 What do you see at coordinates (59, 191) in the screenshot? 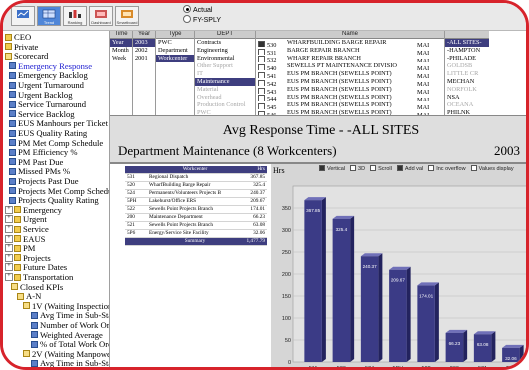
I see `tree-item: Projects Met Comp Schedule` at bounding box center [59, 191].